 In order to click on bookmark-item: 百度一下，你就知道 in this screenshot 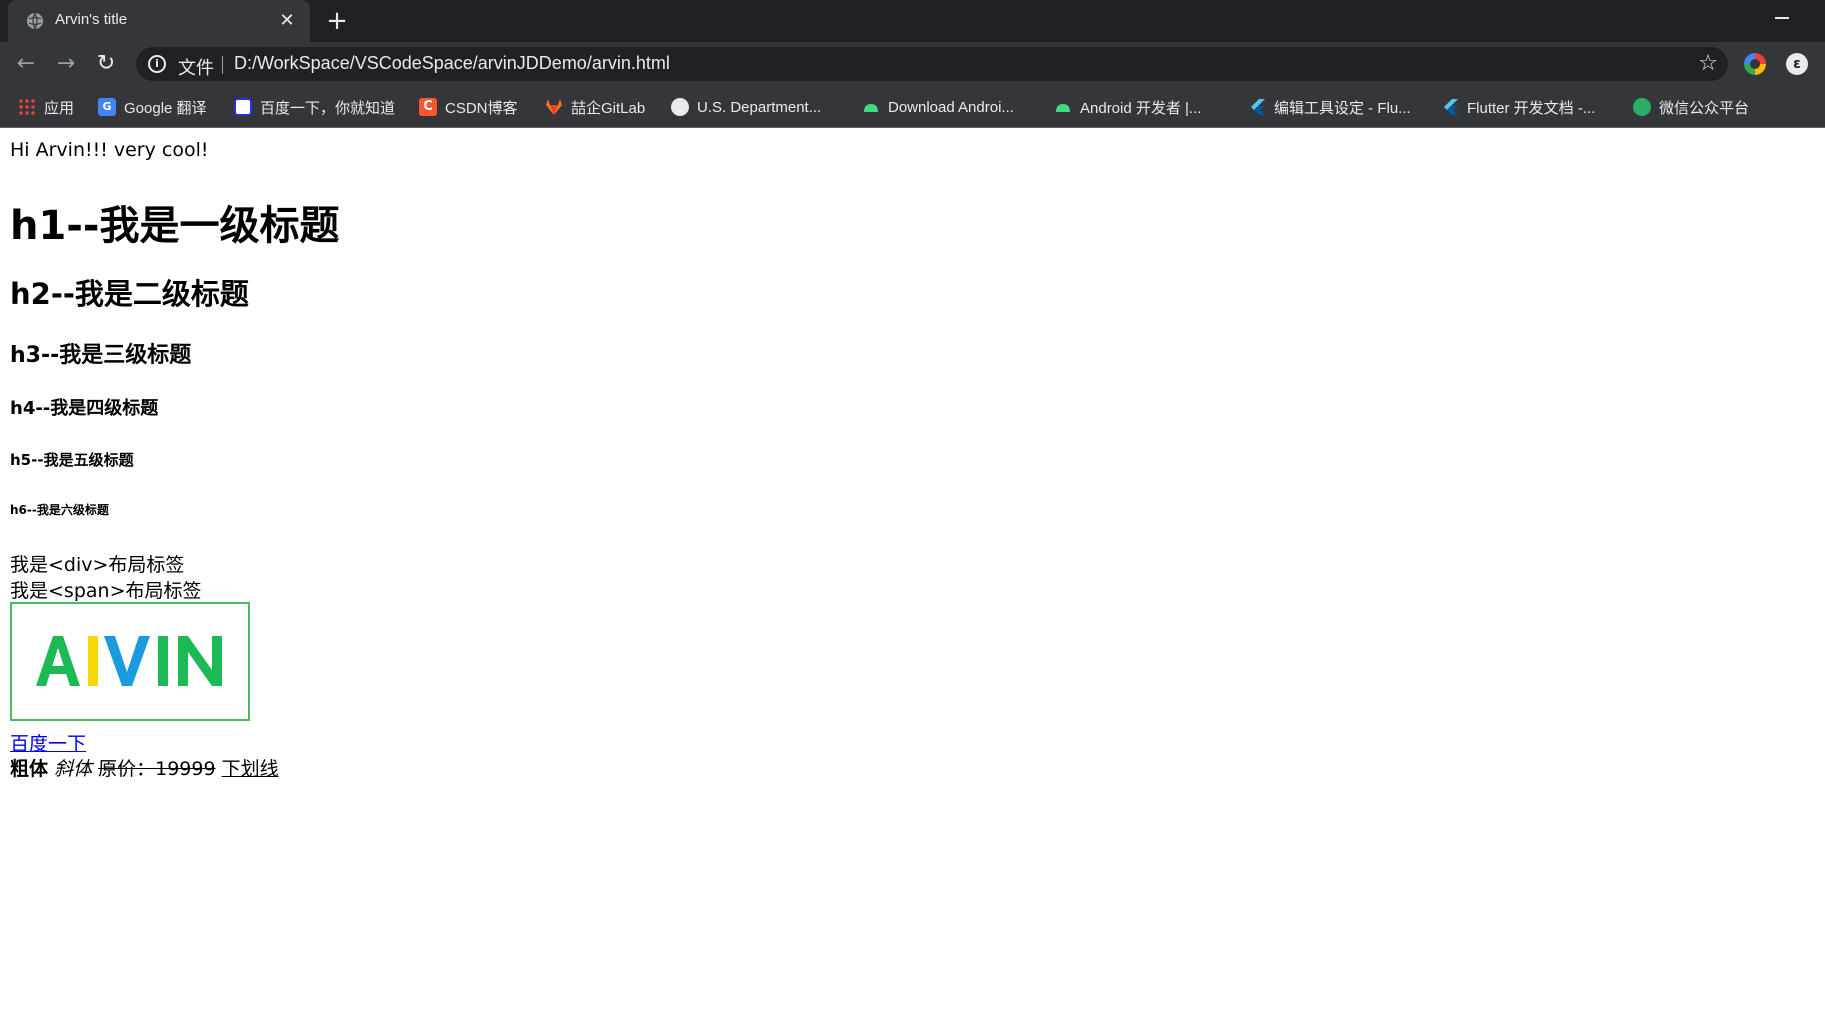, I will do `click(314, 107)`.